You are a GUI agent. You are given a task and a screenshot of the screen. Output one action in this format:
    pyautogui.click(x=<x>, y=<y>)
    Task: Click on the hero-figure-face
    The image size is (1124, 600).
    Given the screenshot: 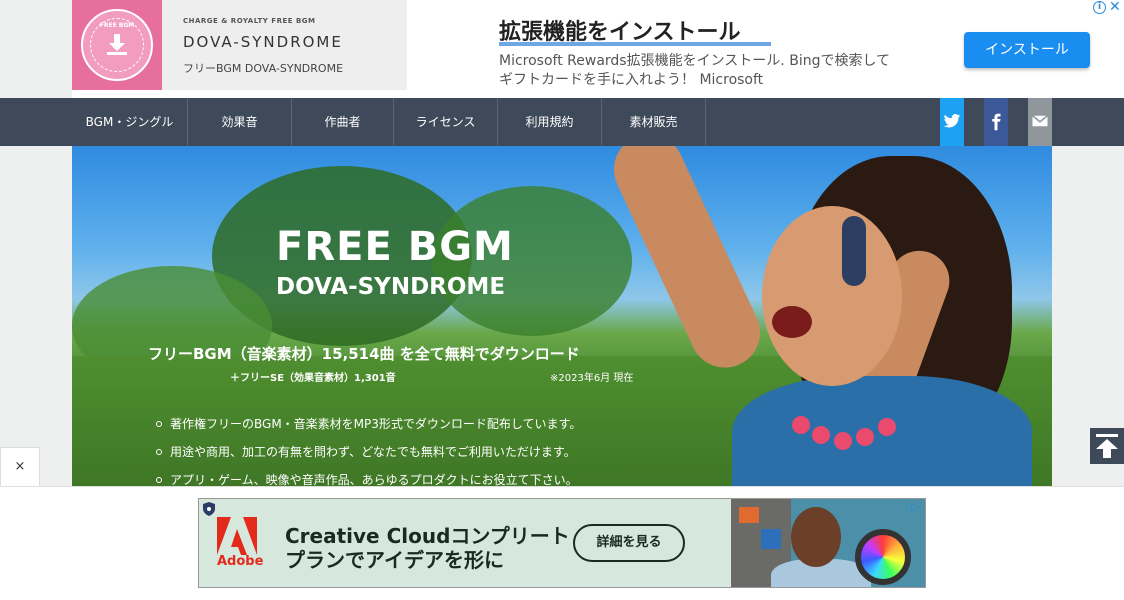 What is the action you would take?
    pyautogui.click(x=832, y=296)
    